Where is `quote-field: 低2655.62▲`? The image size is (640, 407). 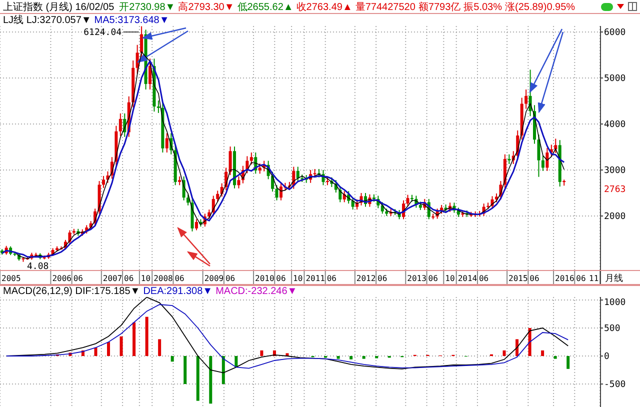
quote-field: 低2655.62▲ is located at coordinates (265, 7).